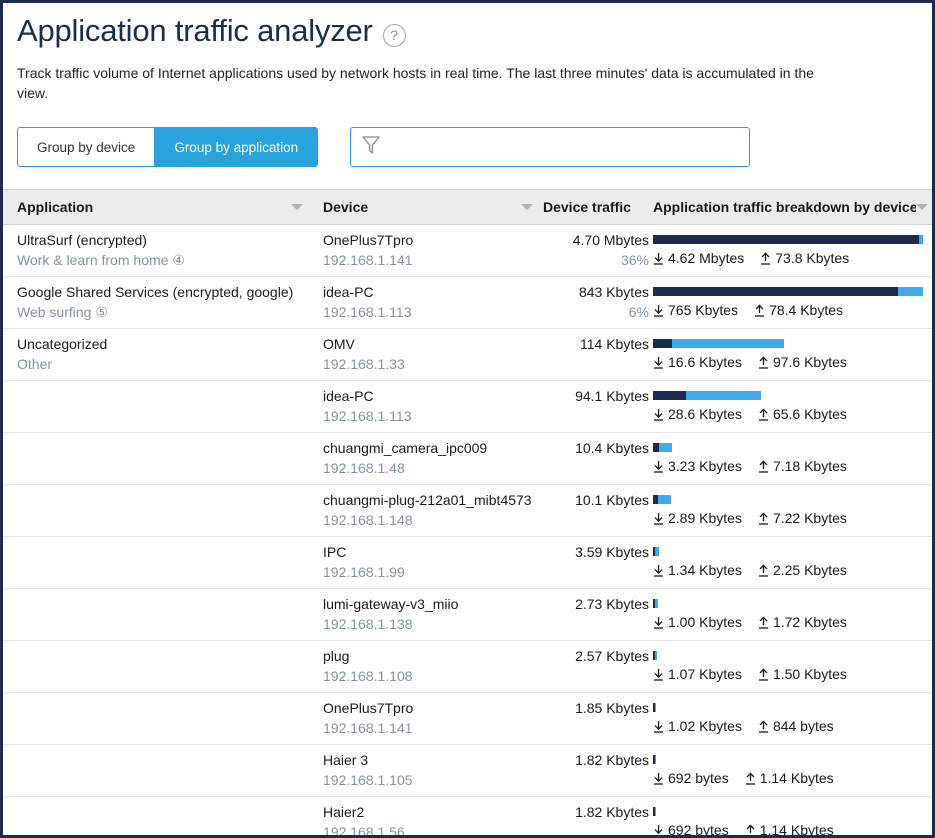 The width and height of the screenshot is (935, 838). I want to click on application-category: Web surfing ⑤, so click(62, 312).